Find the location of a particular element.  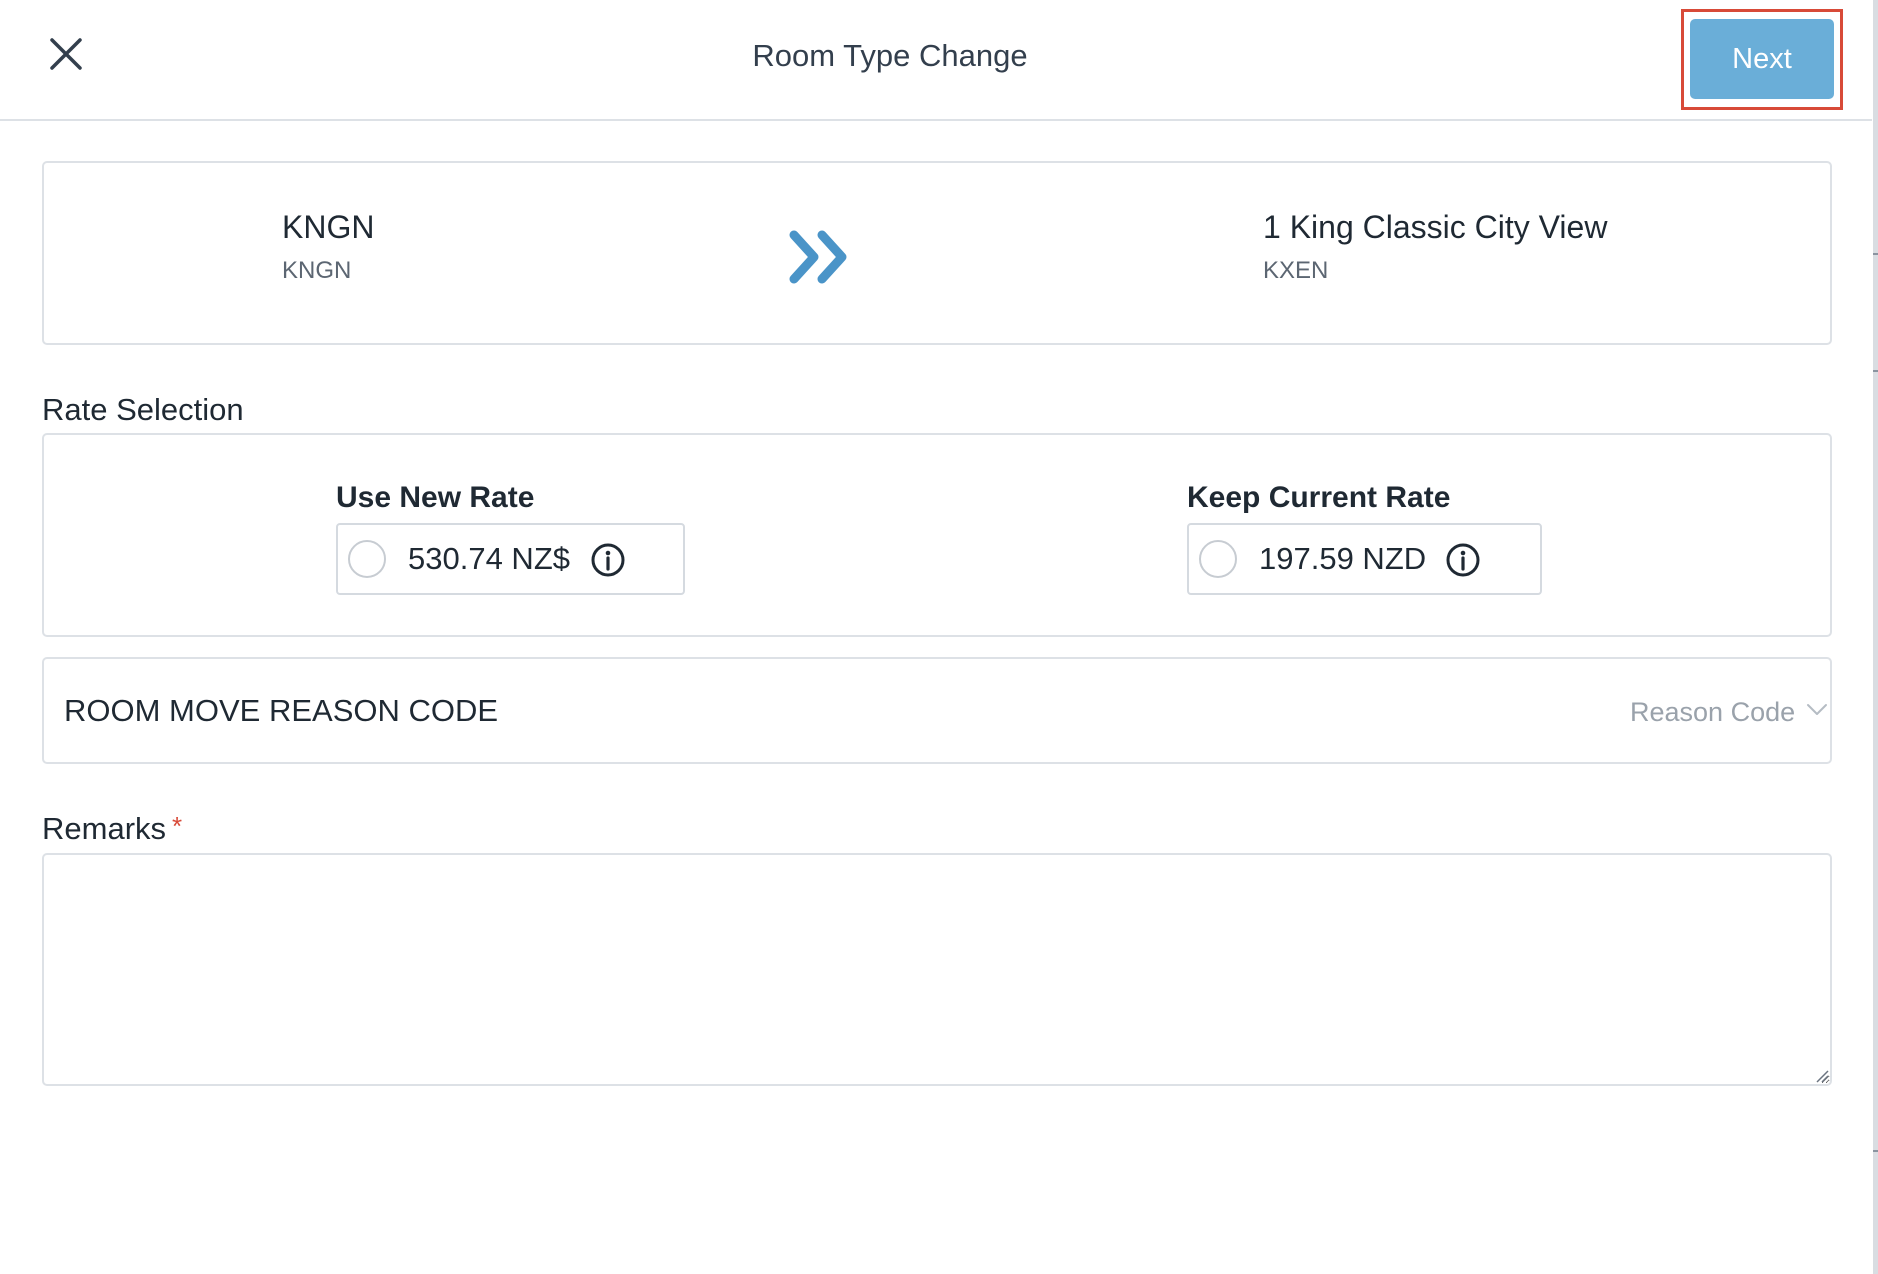

resize-handle-icon is located at coordinates (1822, 1076).